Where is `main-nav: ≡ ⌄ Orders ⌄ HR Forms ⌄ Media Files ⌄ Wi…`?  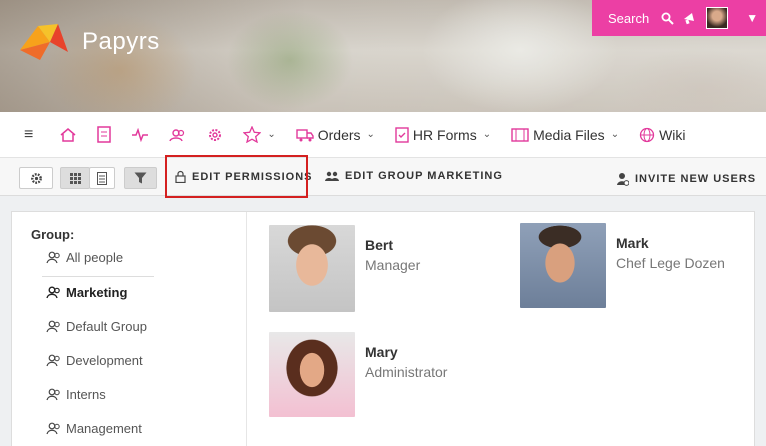 main-nav: ≡ ⌄ Orders ⌄ HR Forms ⌄ Media Files ⌄ Wi… is located at coordinates (383, 135).